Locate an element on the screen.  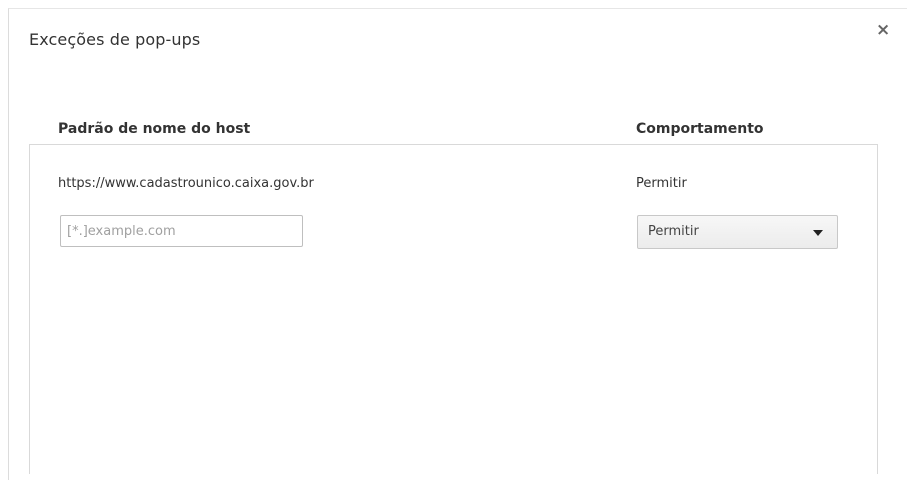
host-pattern-input is located at coordinates (181, 231).